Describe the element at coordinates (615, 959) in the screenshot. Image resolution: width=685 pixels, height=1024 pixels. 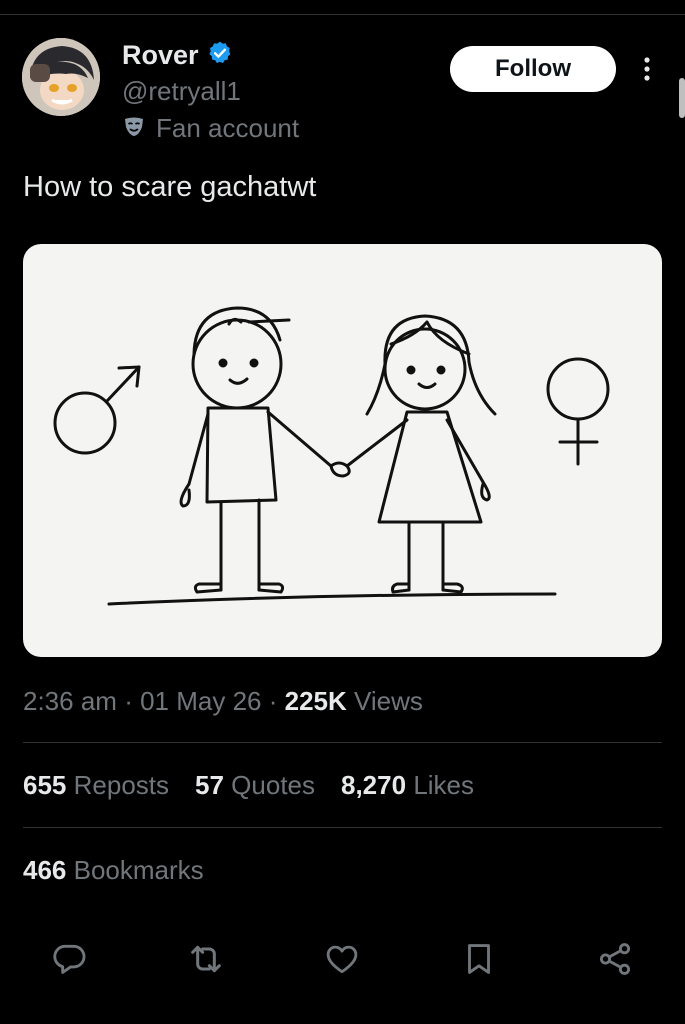
I see `share-icon` at that location.